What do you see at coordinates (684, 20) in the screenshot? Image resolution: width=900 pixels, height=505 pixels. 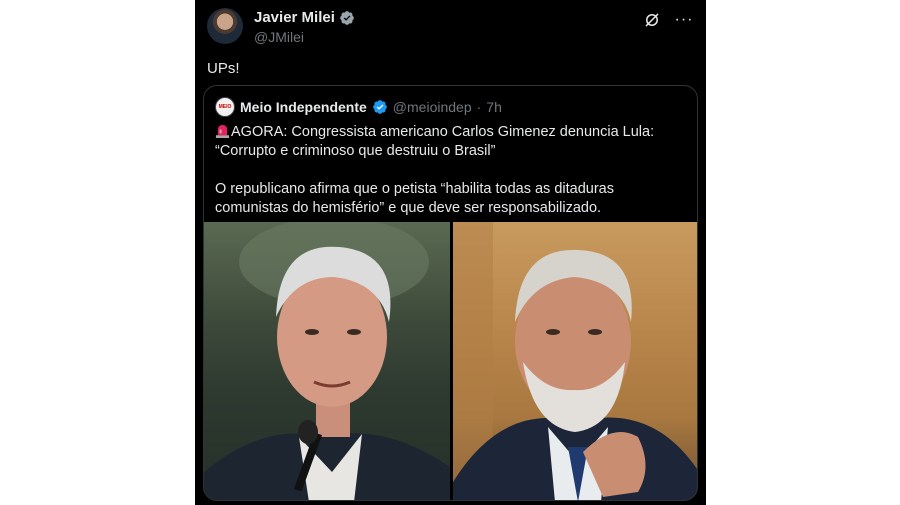 I see `more-options-icon: ···` at bounding box center [684, 20].